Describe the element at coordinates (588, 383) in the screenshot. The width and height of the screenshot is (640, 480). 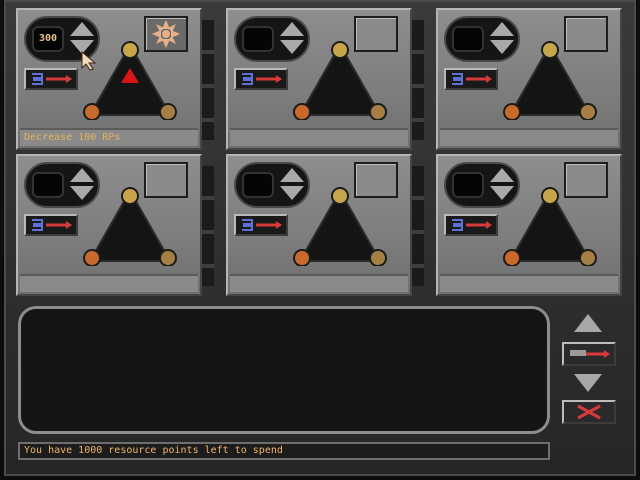
I see `scroll-down-icon` at that location.